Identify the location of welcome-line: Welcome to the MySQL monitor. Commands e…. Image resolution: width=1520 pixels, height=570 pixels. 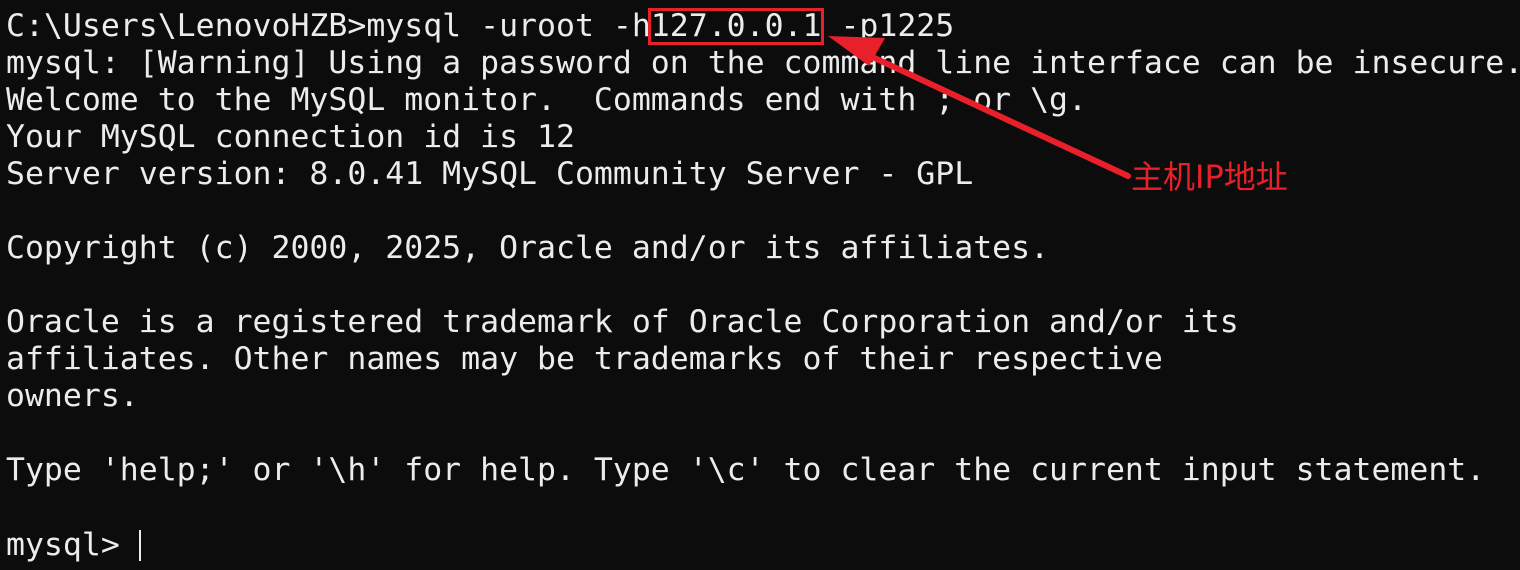
(546, 100).